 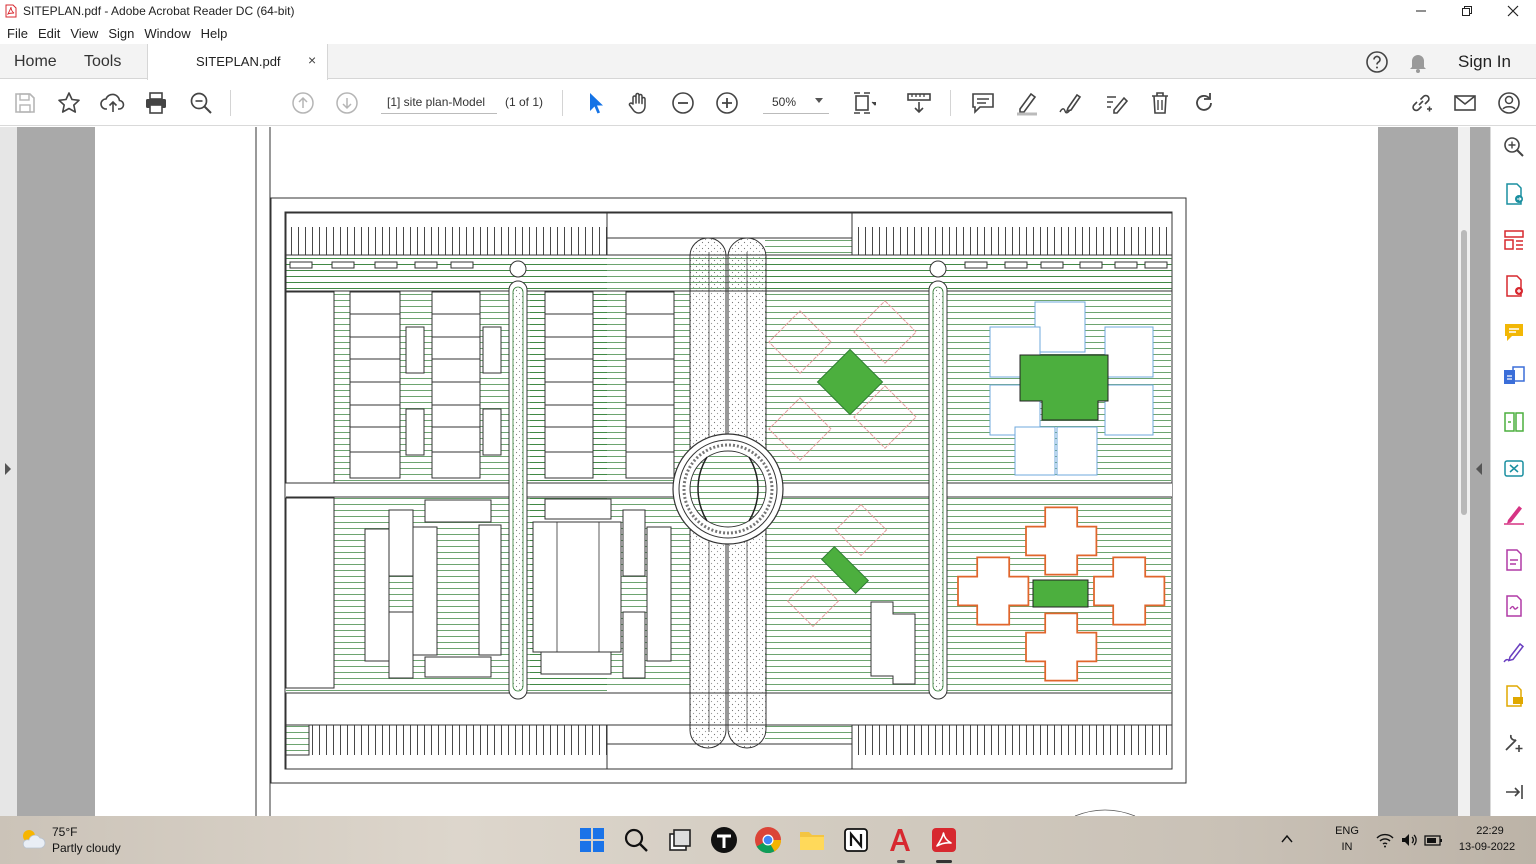 What do you see at coordinates (1347, 847) in the screenshot?
I see `region-indicator: IN` at bounding box center [1347, 847].